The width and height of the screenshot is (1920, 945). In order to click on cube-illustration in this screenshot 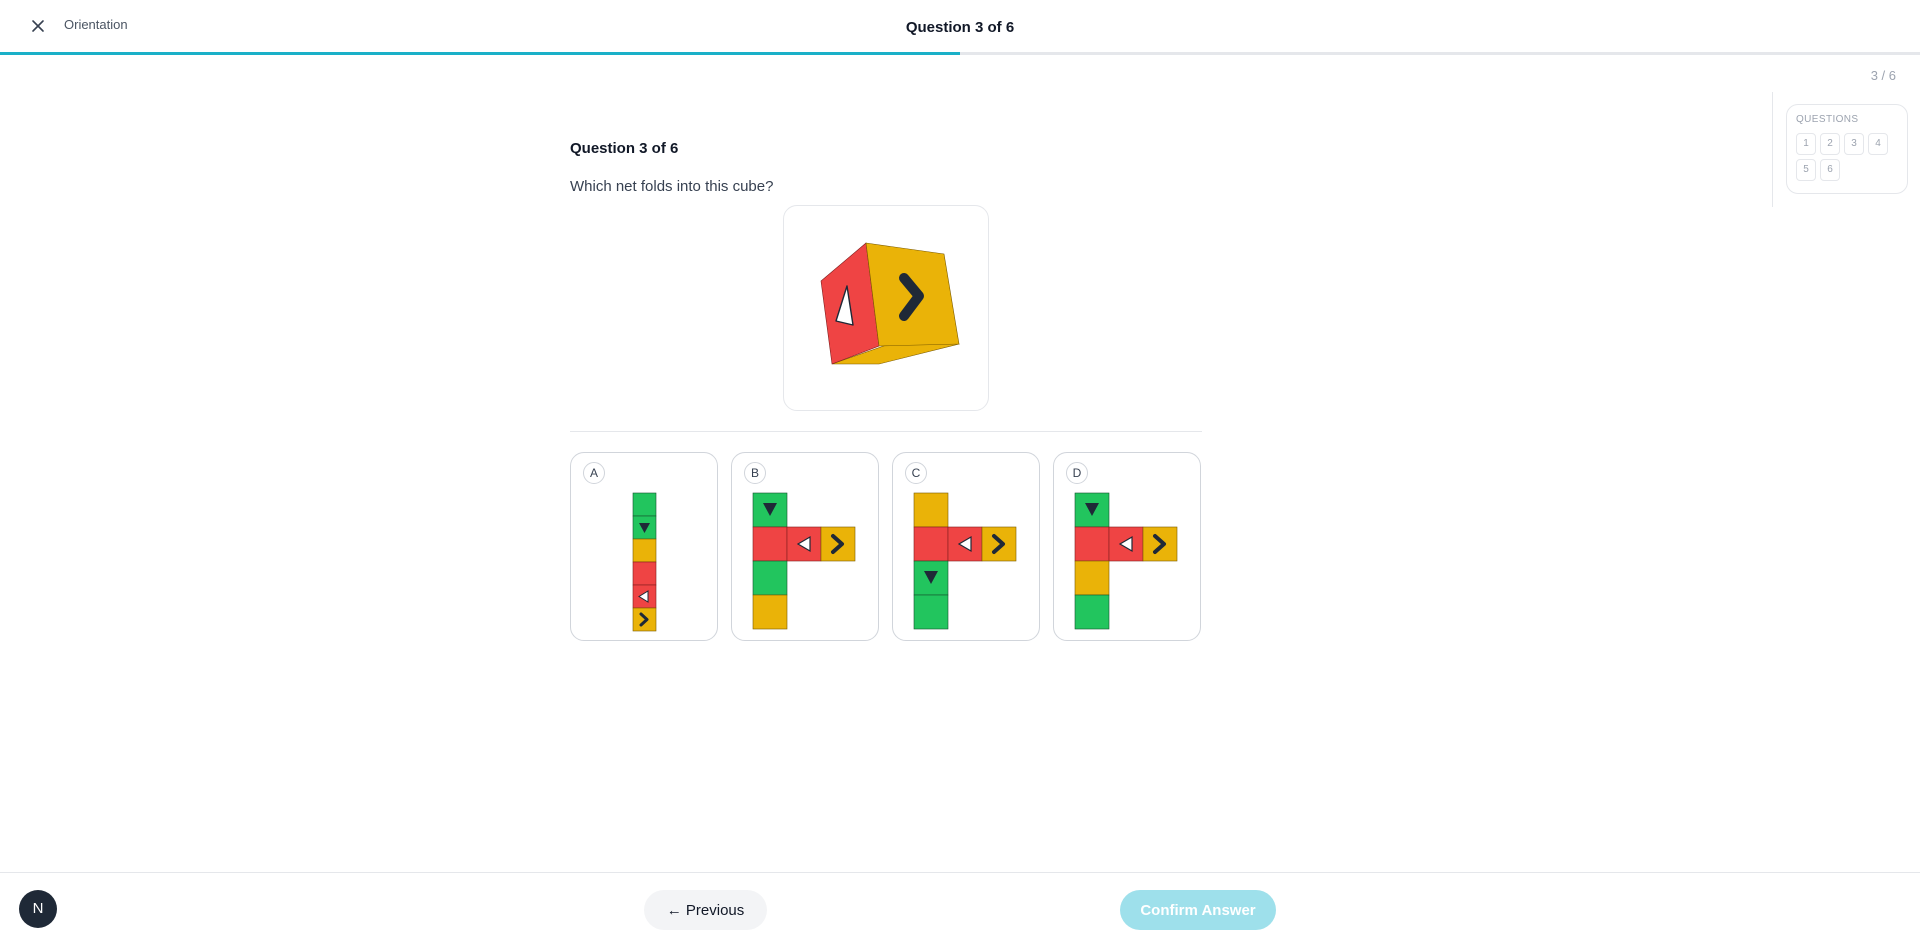, I will do `click(890, 303)`.